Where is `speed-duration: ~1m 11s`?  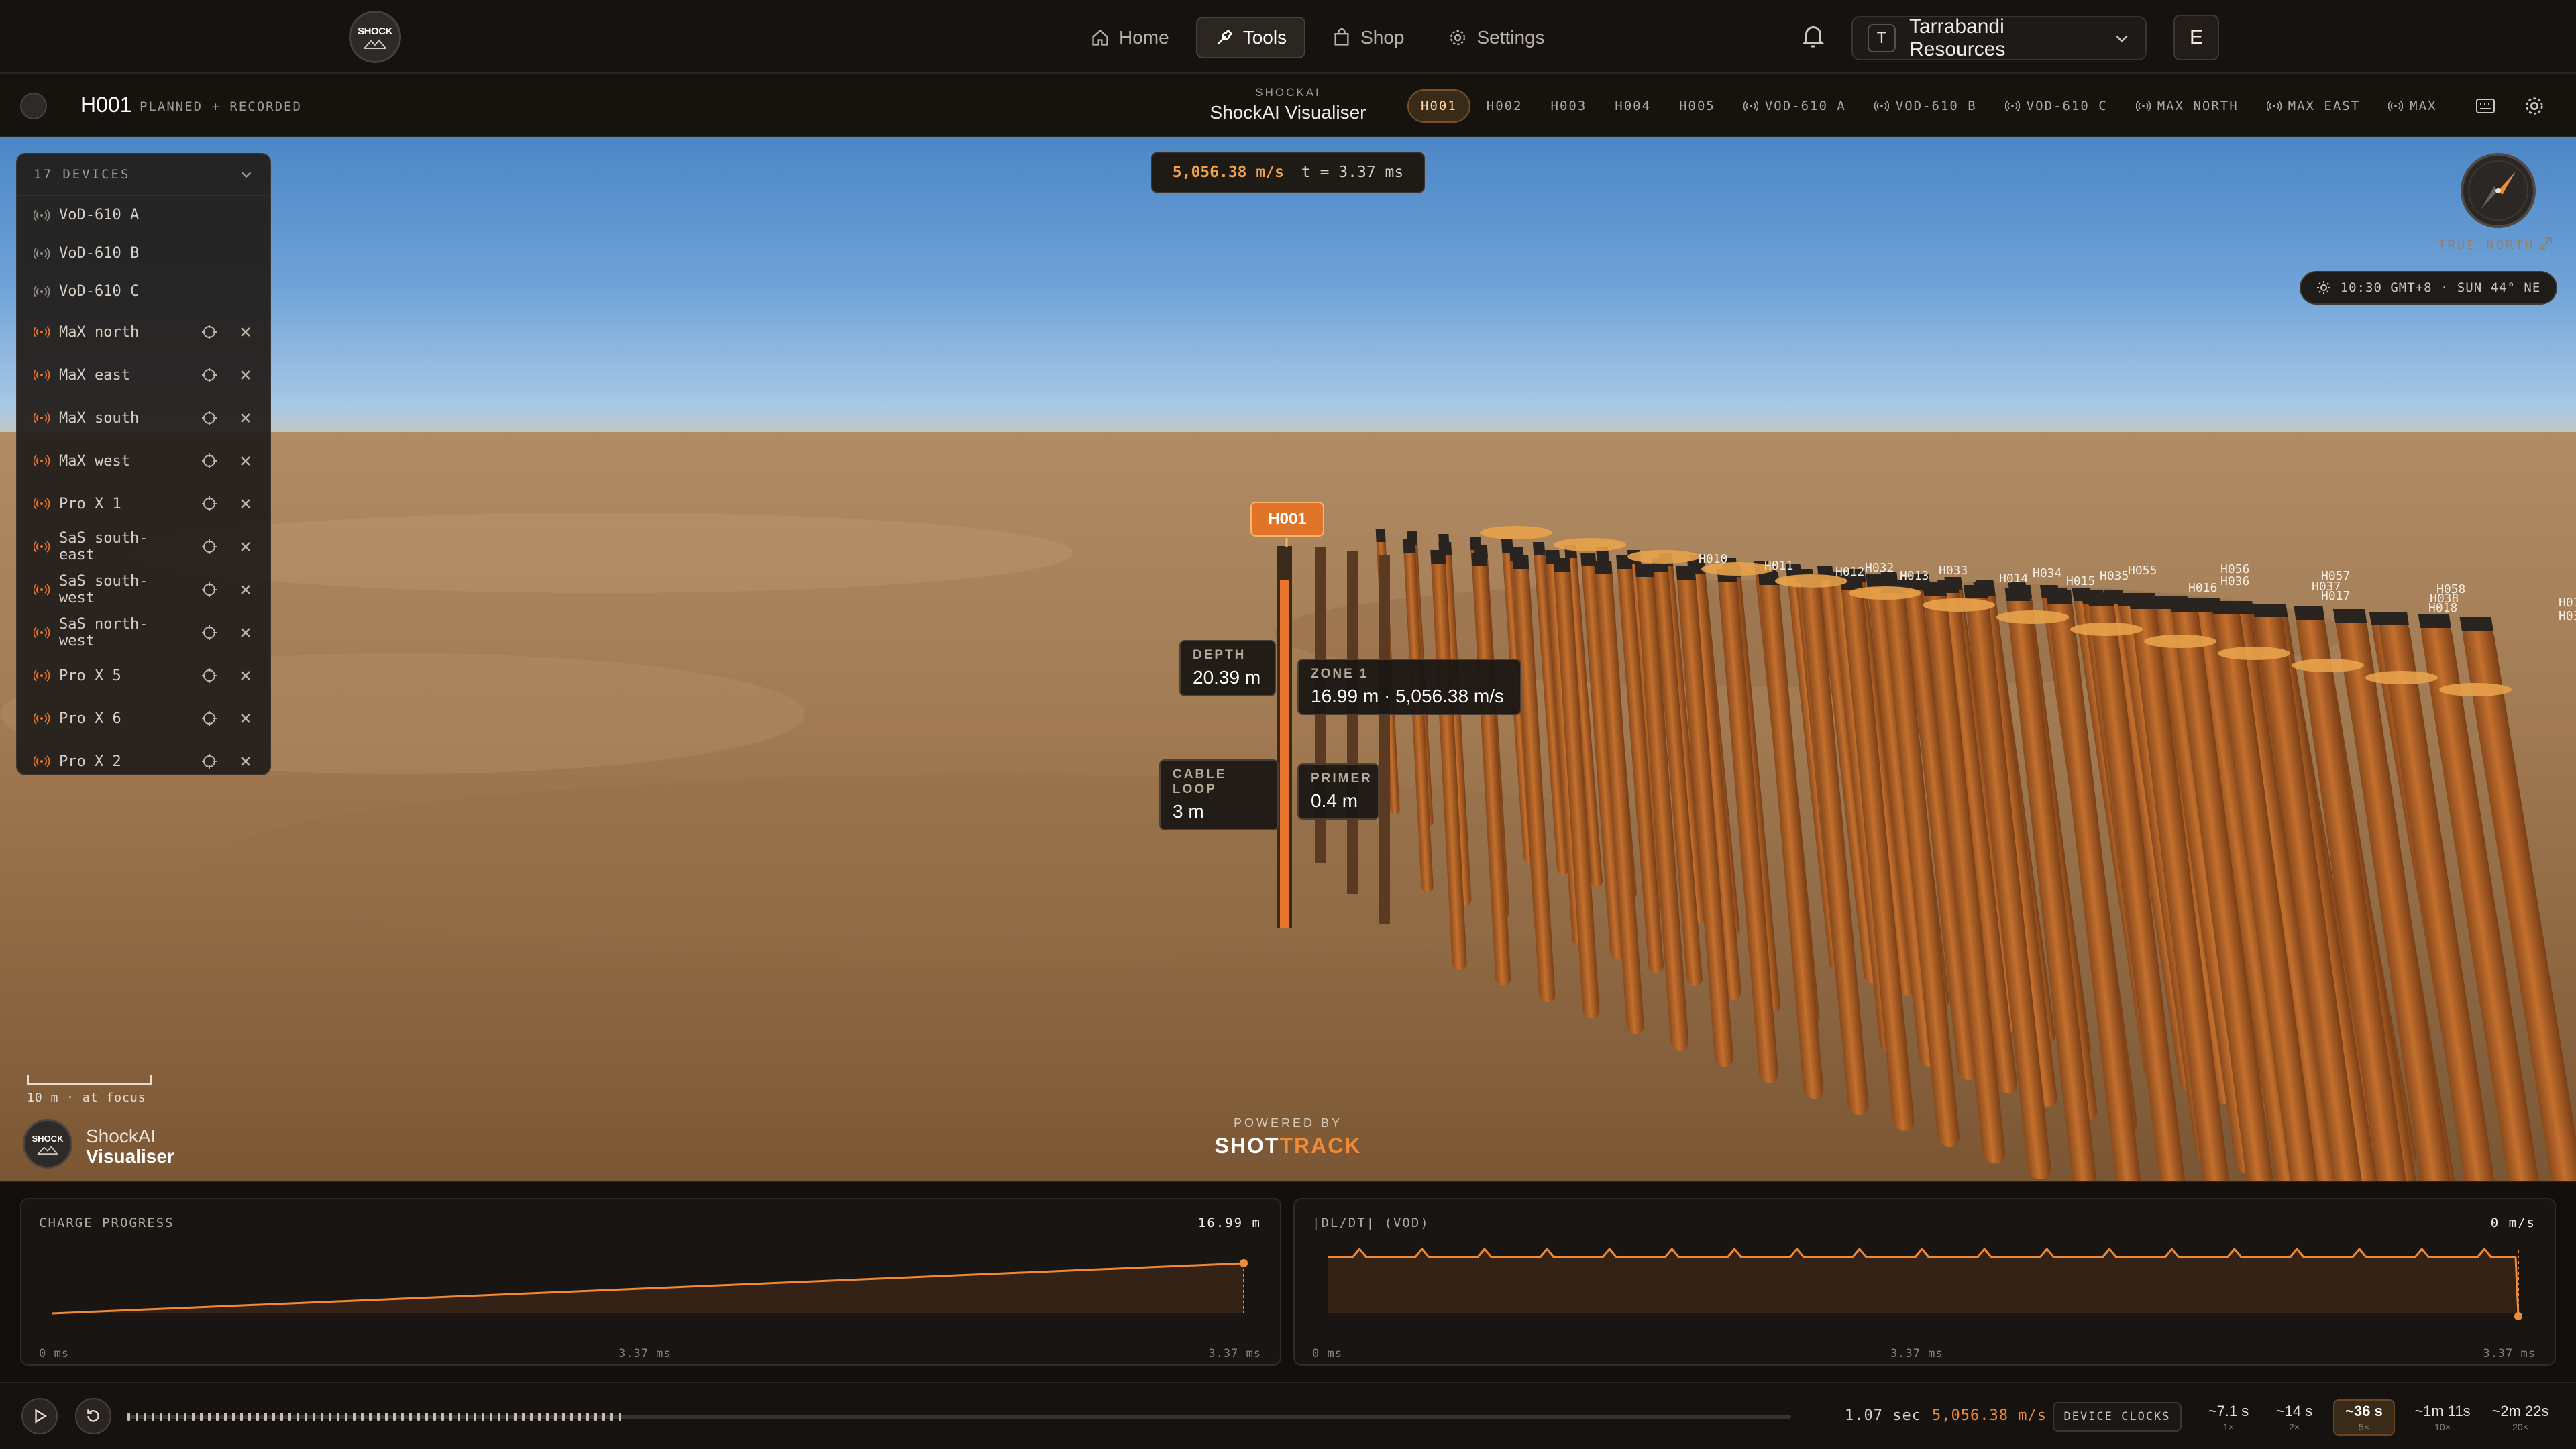 speed-duration: ~1m 11s is located at coordinates (2442, 1411).